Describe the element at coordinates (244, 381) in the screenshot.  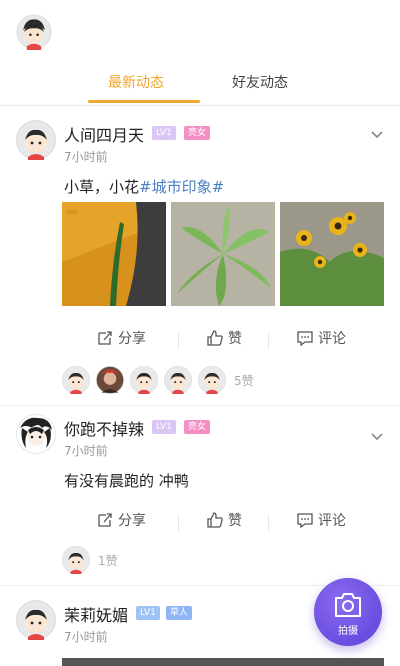
I see `like-count: 5赞` at that location.